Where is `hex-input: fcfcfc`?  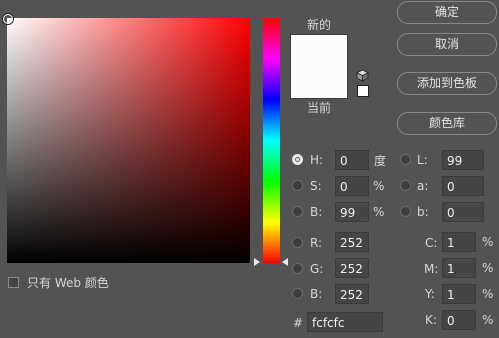 hex-input: fcfcfc is located at coordinates (345, 322).